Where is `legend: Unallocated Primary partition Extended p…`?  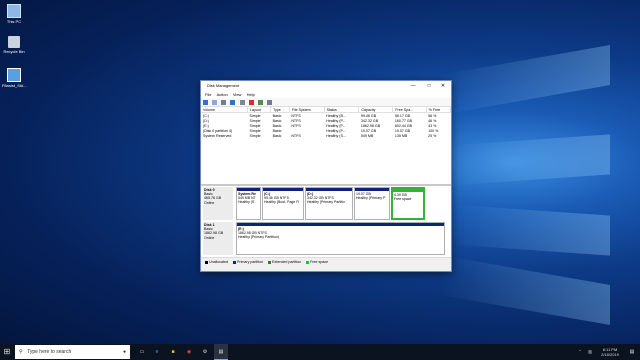
legend: Unallocated Primary partition Extended p… is located at coordinates (326, 261).